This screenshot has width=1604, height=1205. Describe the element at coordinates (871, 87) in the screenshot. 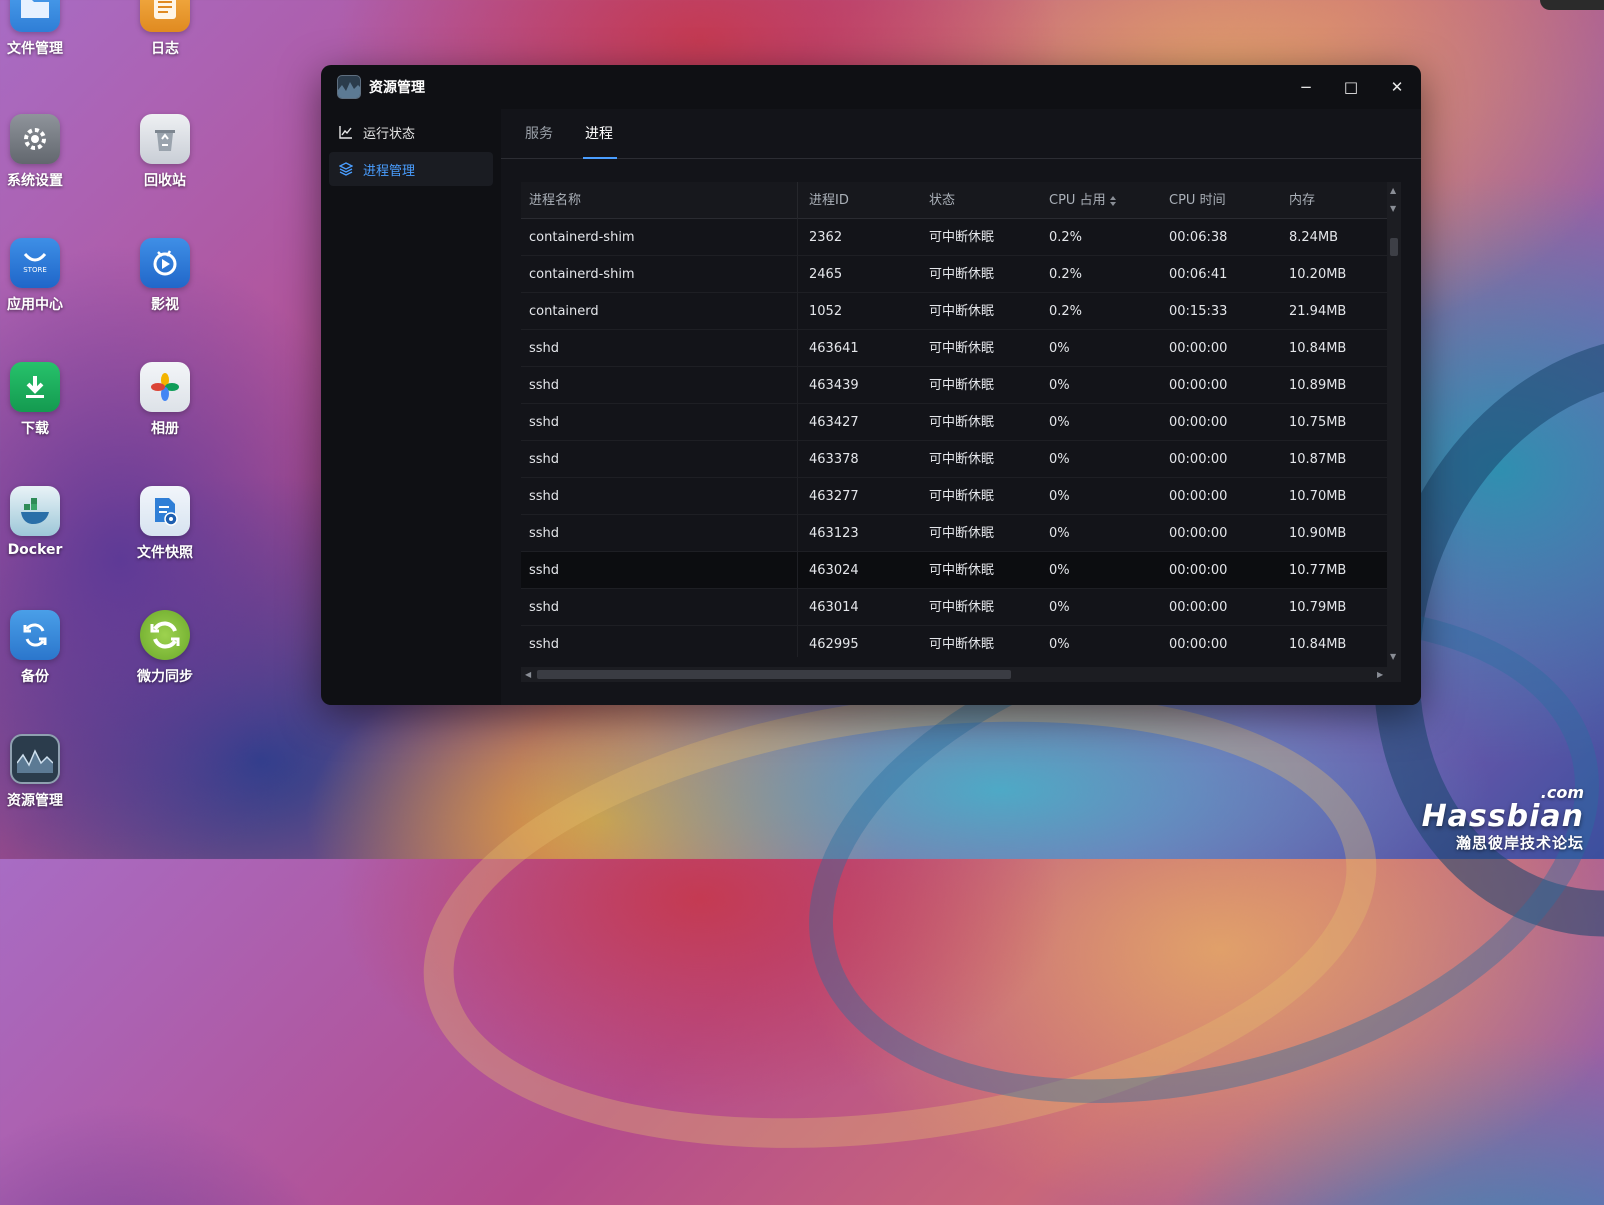

I see `window-titlebar: 资源管理 − □ ✕` at that location.